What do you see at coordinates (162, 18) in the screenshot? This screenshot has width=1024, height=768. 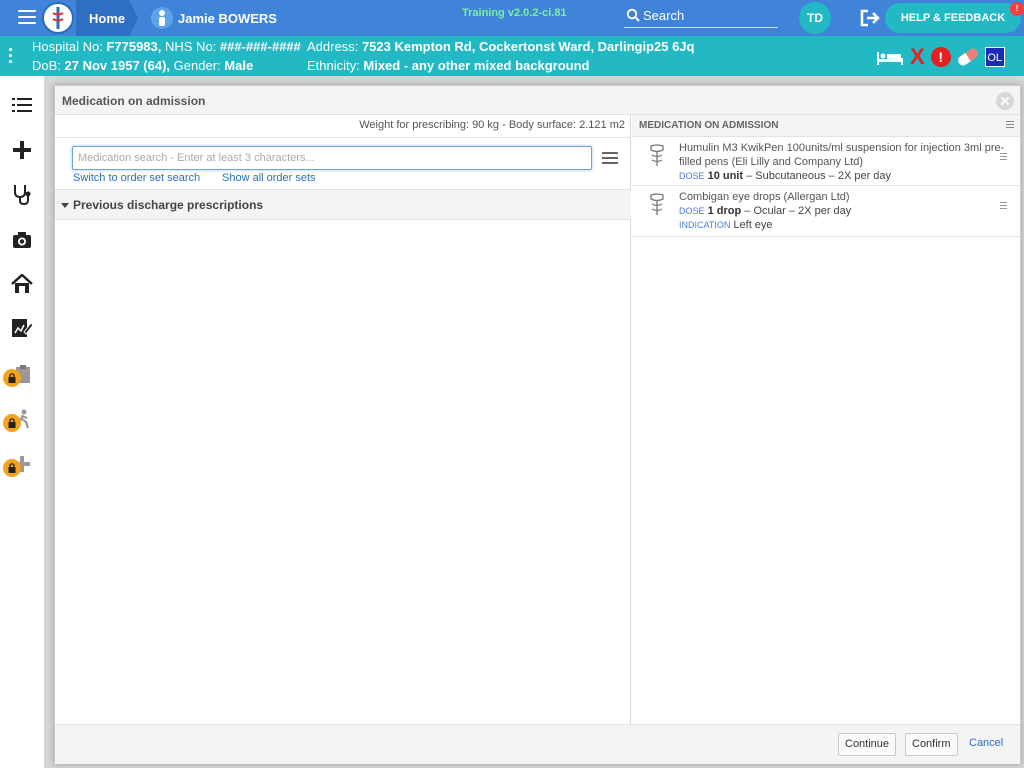 I see `patient-icon` at bounding box center [162, 18].